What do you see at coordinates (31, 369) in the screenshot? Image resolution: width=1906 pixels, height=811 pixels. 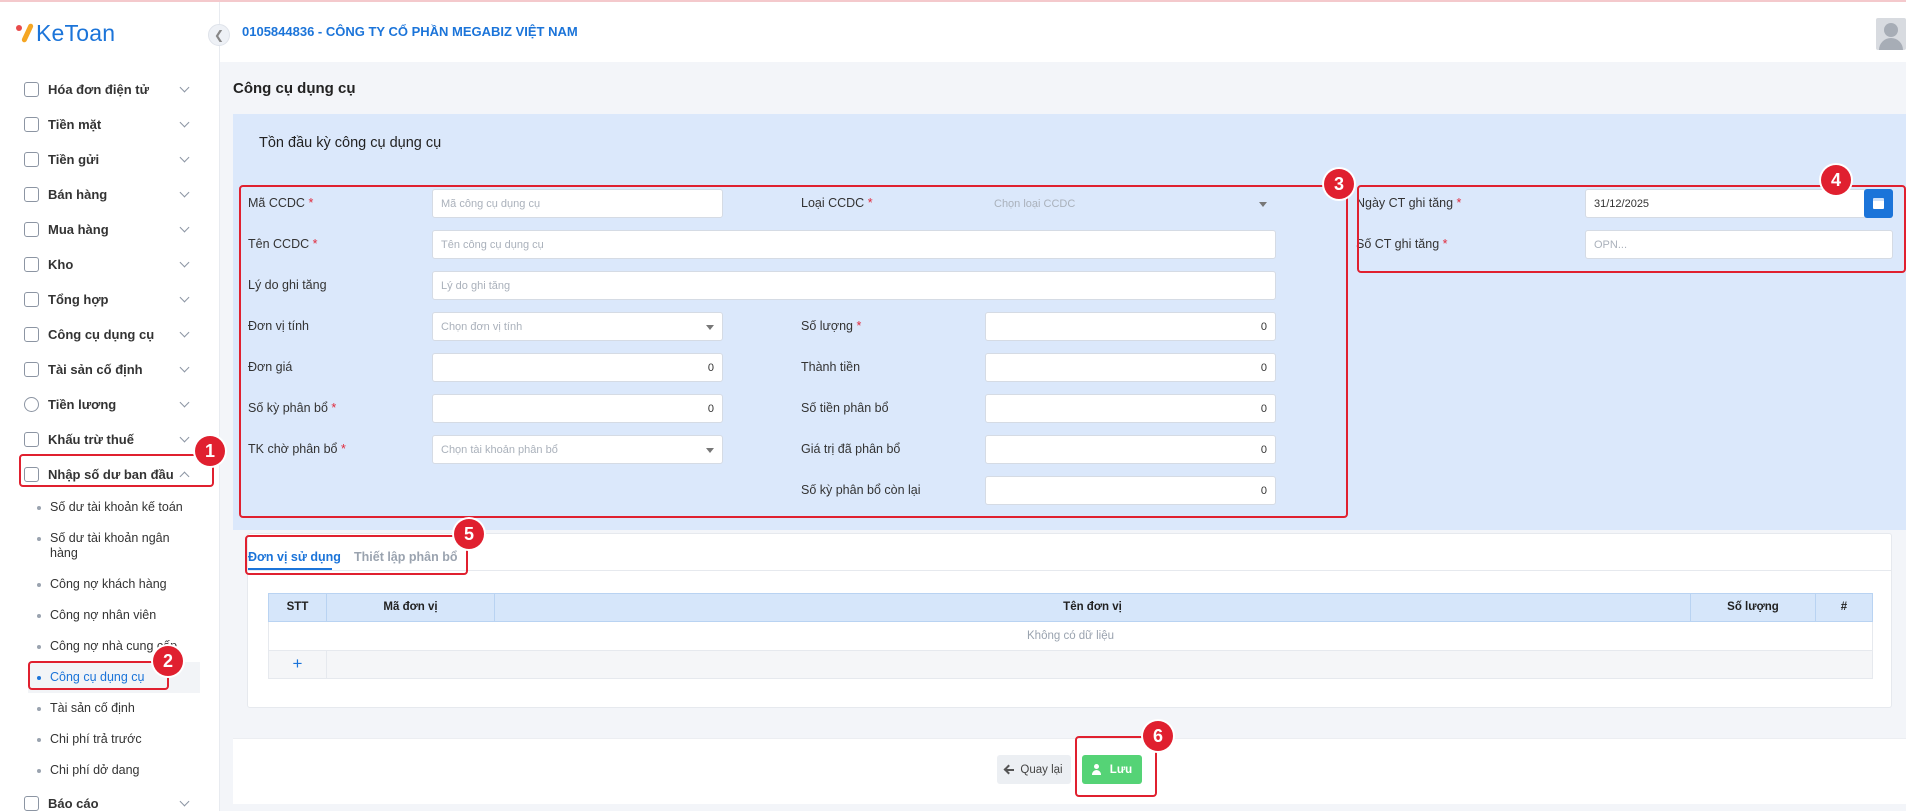 I see `car-icon` at bounding box center [31, 369].